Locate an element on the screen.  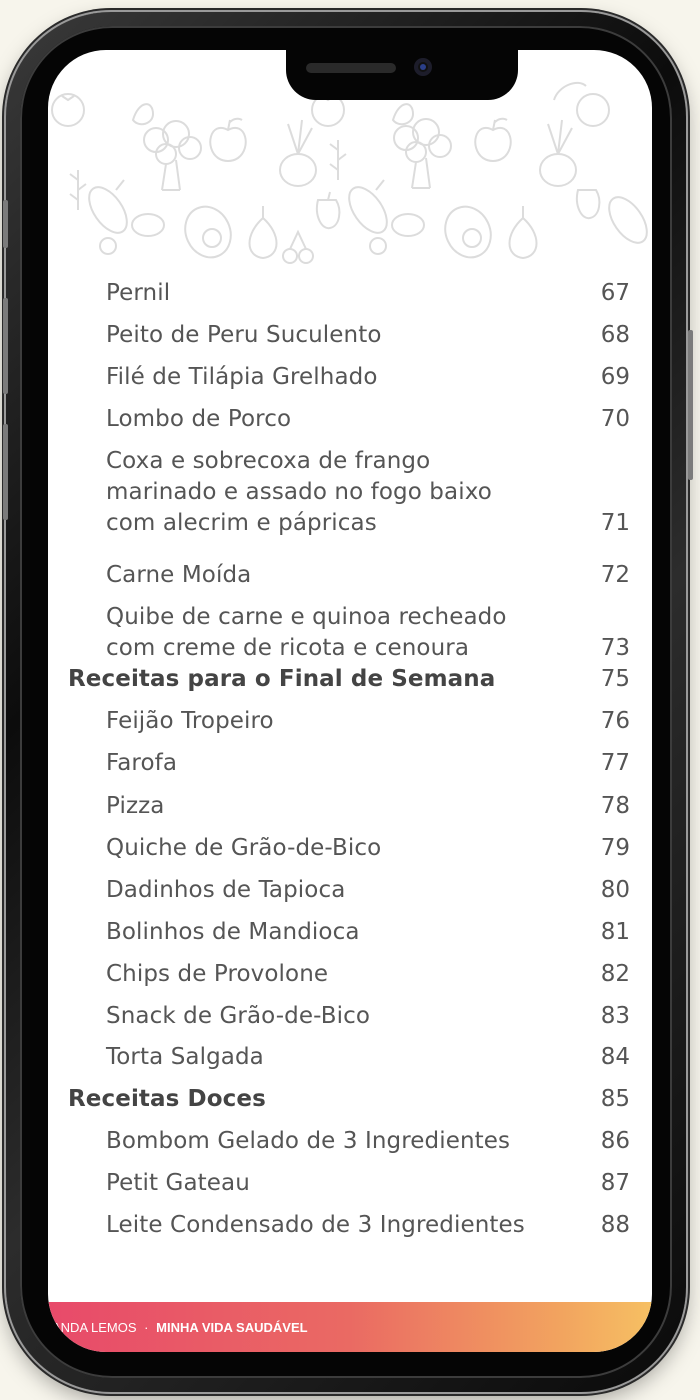
toc-entry-page-number: 75 is located at coordinates (615, 679).